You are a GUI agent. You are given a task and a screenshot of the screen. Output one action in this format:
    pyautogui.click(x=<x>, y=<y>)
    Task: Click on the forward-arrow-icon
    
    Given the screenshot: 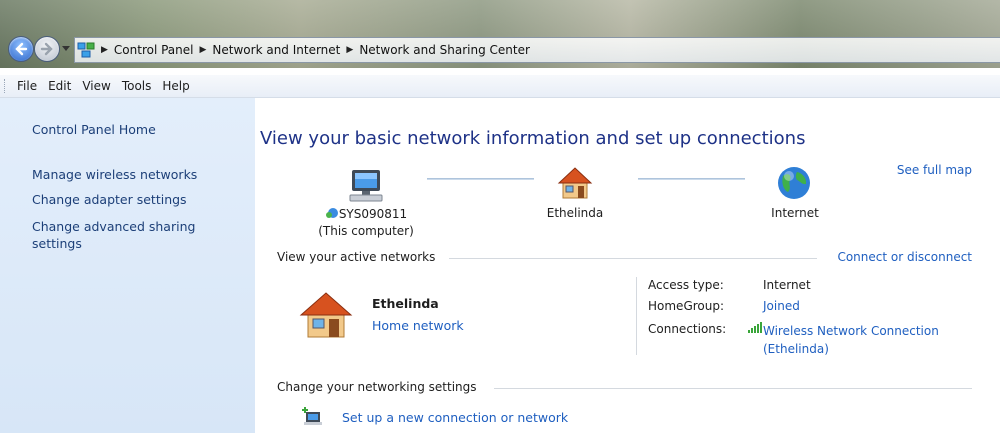 What is the action you would take?
    pyautogui.click(x=46, y=49)
    